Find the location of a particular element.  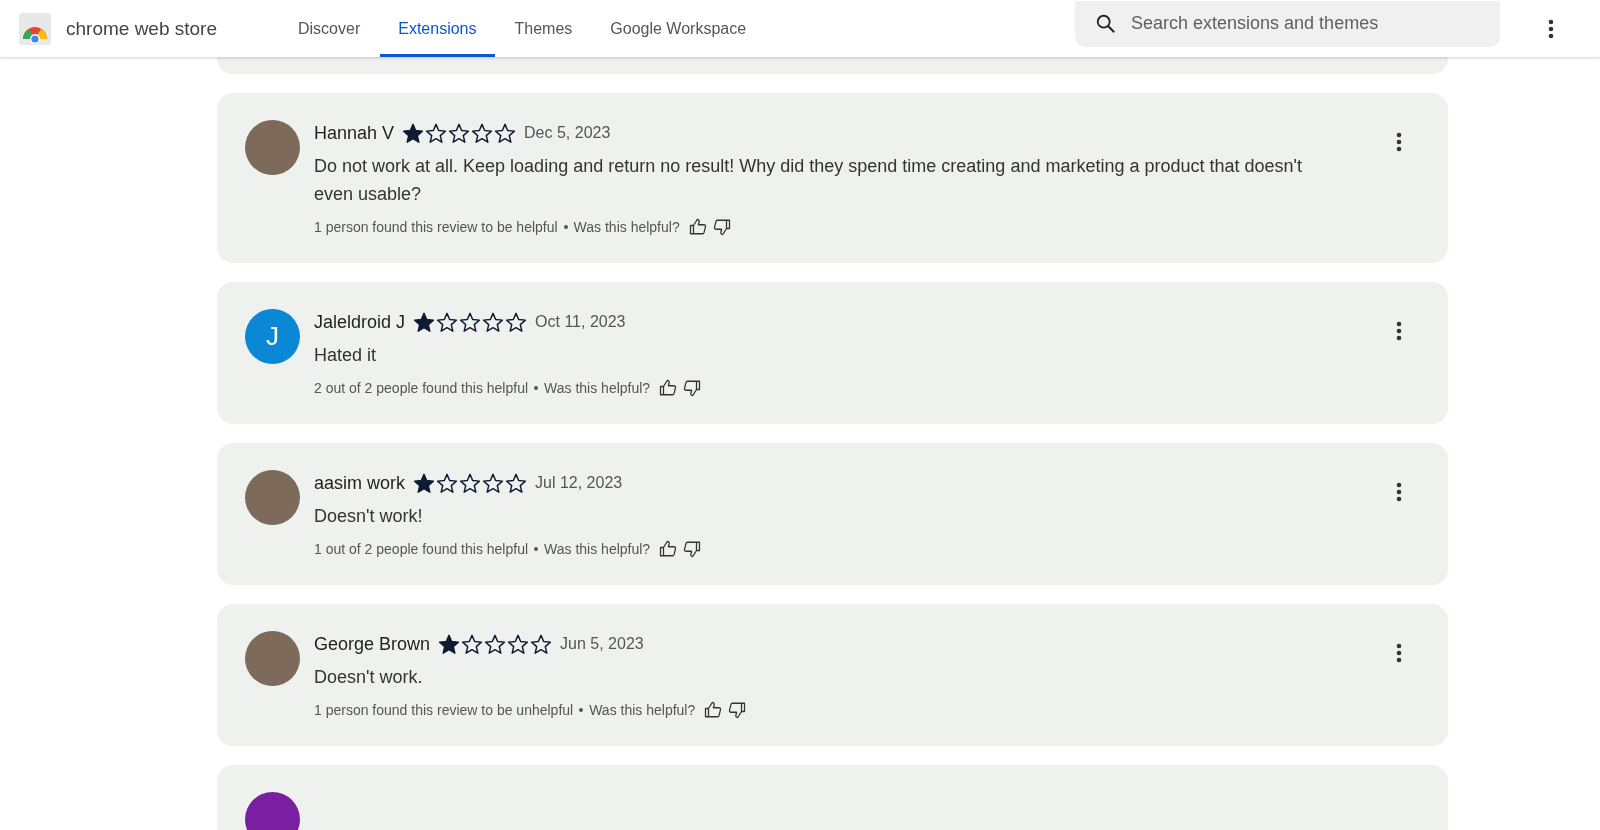

search-icon is located at coordinates (1106, 23).